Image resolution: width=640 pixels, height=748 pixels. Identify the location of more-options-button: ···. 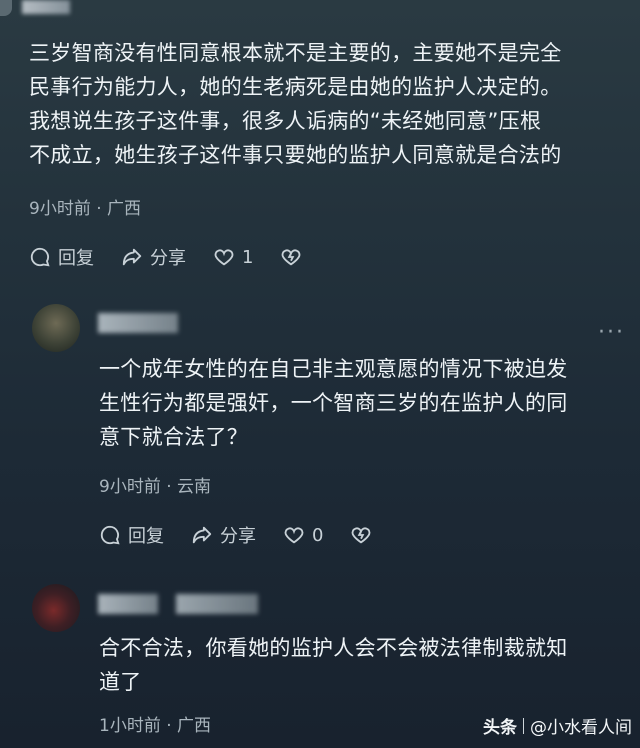
(611, 332).